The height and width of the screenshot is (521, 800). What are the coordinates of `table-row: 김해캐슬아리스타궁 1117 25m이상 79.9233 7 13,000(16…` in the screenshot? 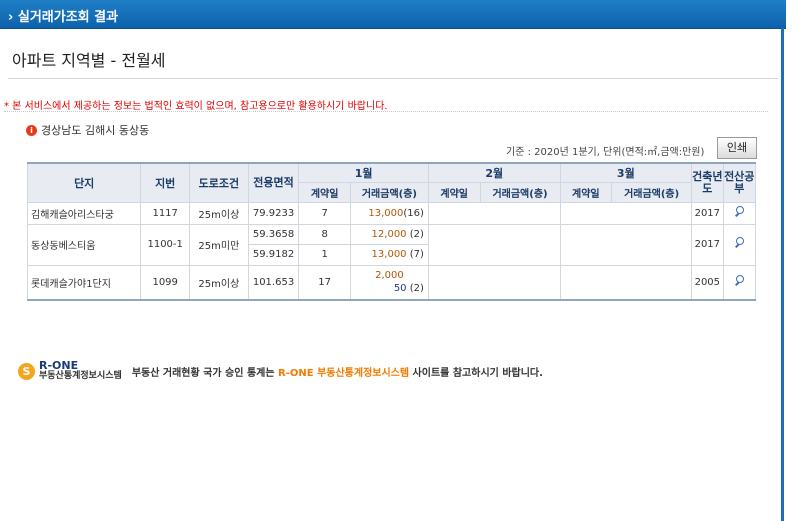 It's located at (391, 213).